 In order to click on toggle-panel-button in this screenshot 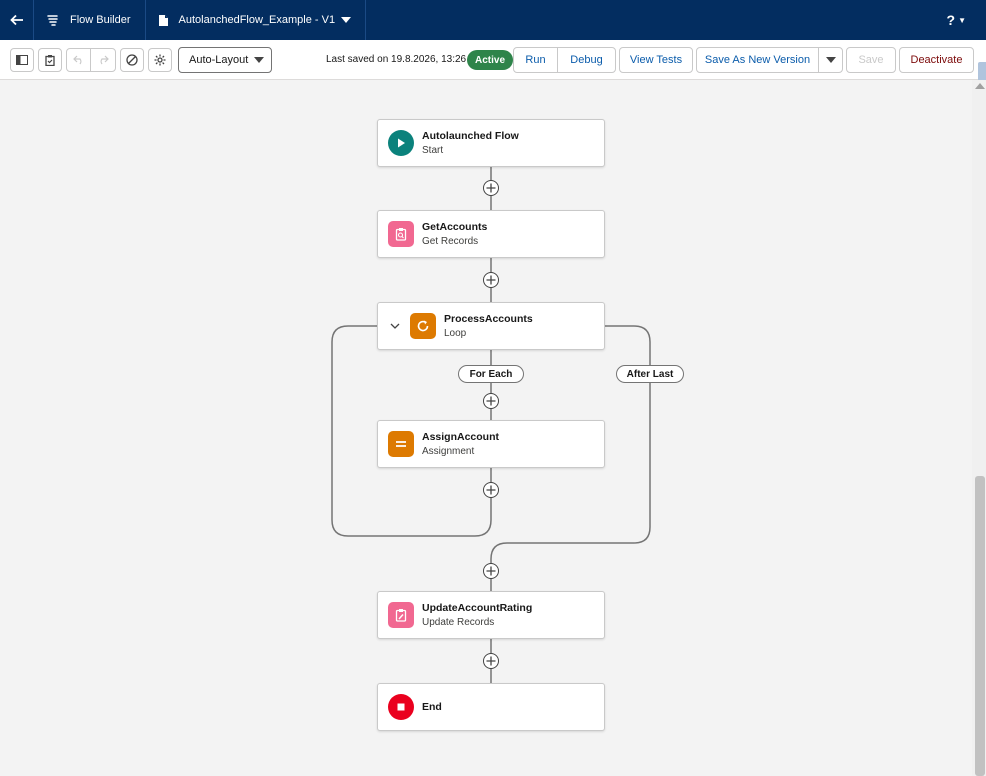, I will do `click(22, 60)`.